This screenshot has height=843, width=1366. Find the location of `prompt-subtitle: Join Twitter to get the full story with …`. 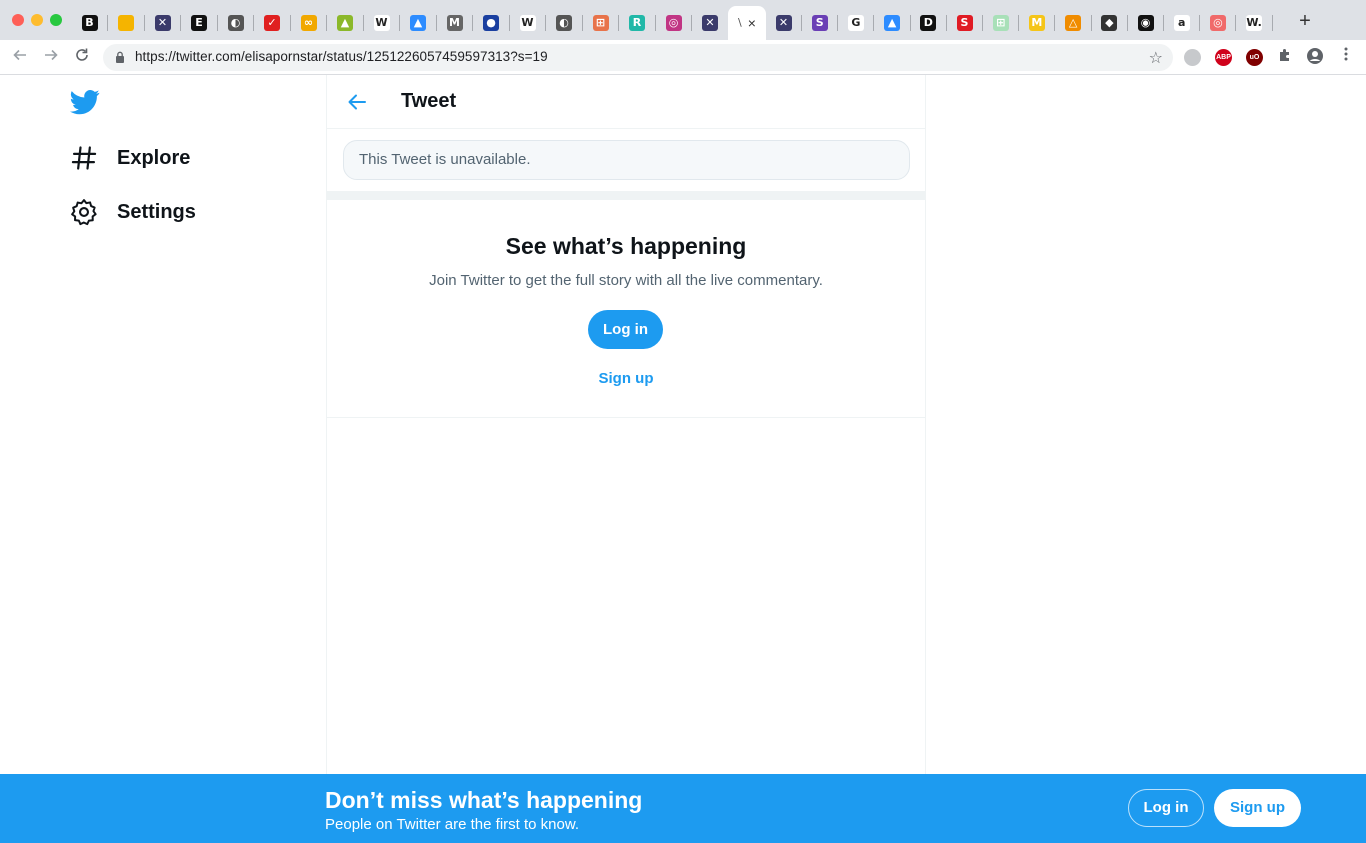

prompt-subtitle: Join Twitter to get the full story with … is located at coordinates (626, 280).